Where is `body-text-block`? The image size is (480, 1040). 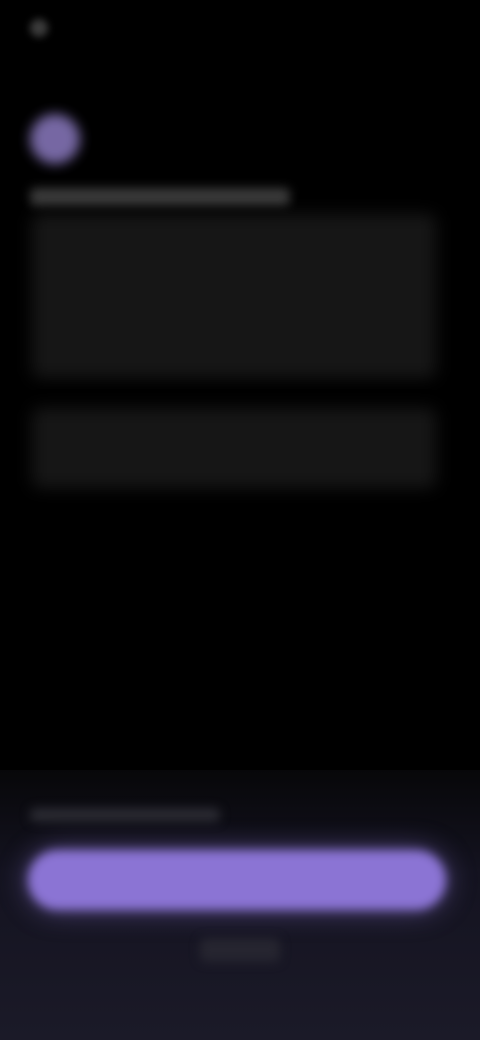 body-text-block is located at coordinates (234, 296).